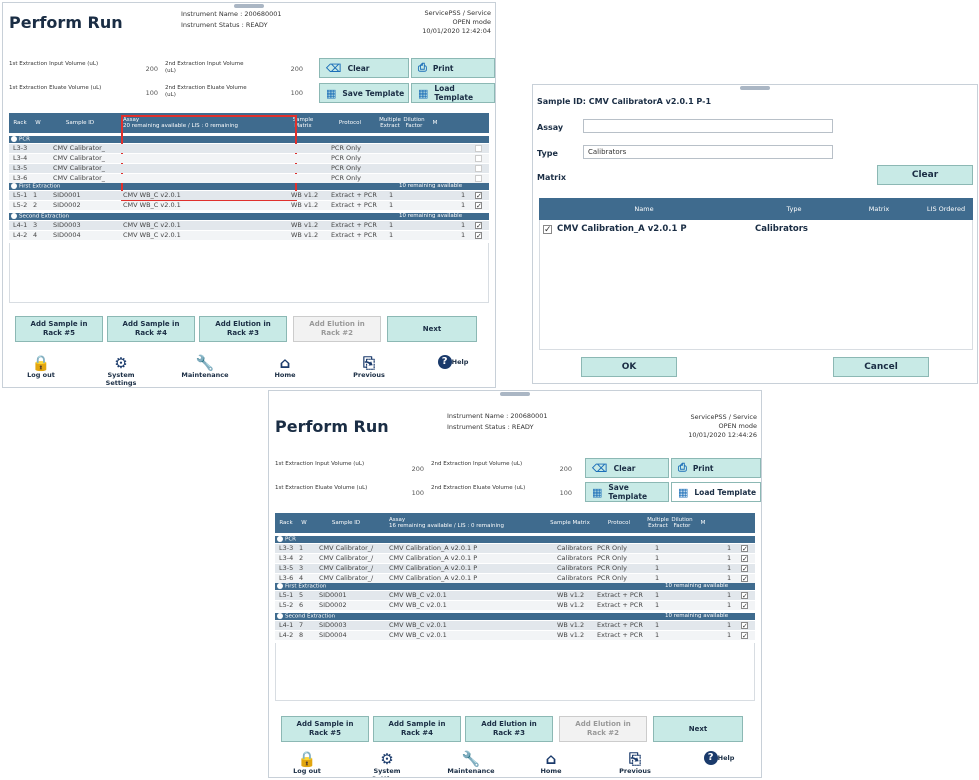 Image resolution: width=979 pixels, height=780 pixels. What do you see at coordinates (290, 69) in the screenshot?
I see `ext2-input-value: 200` at bounding box center [290, 69].